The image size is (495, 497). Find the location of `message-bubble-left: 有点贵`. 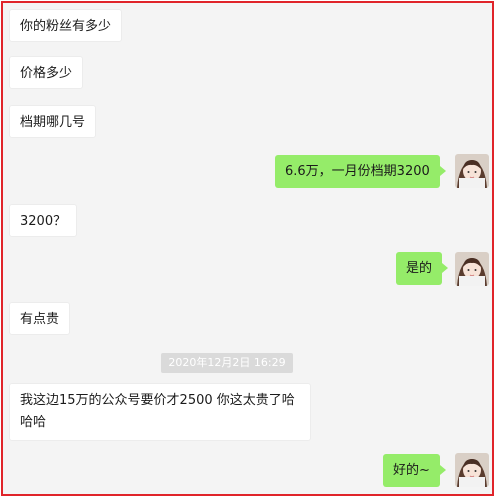

message-bubble-left: 有点贵 is located at coordinates (40, 318).